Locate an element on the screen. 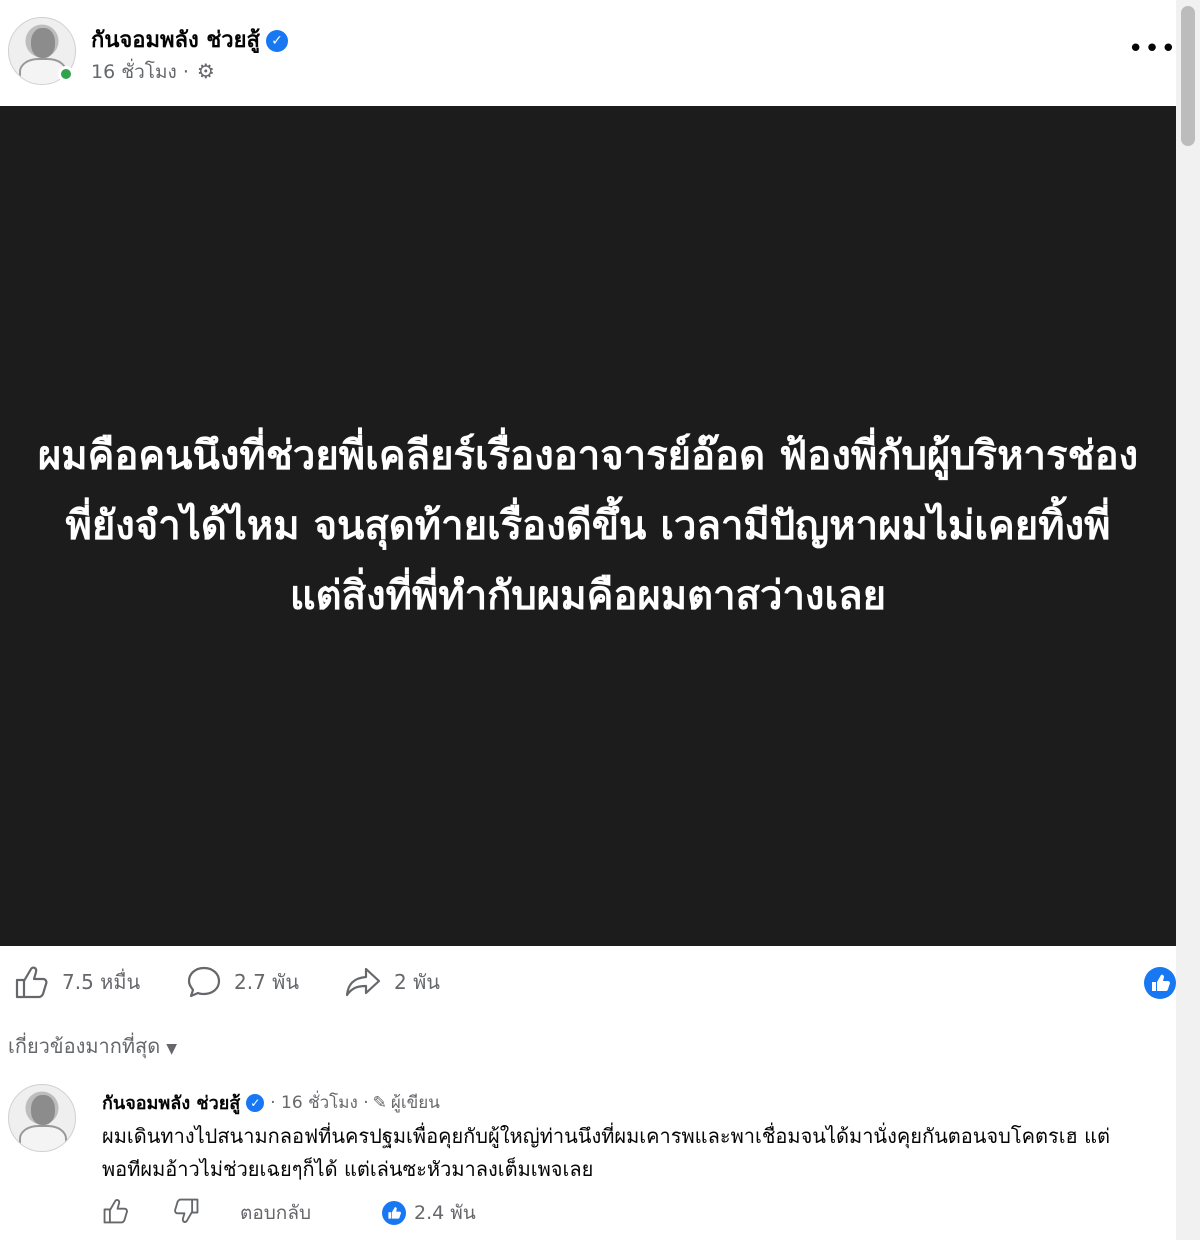 The height and width of the screenshot is (1240, 1200). reply-button: ตอบกลับ is located at coordinates (275, 1213).